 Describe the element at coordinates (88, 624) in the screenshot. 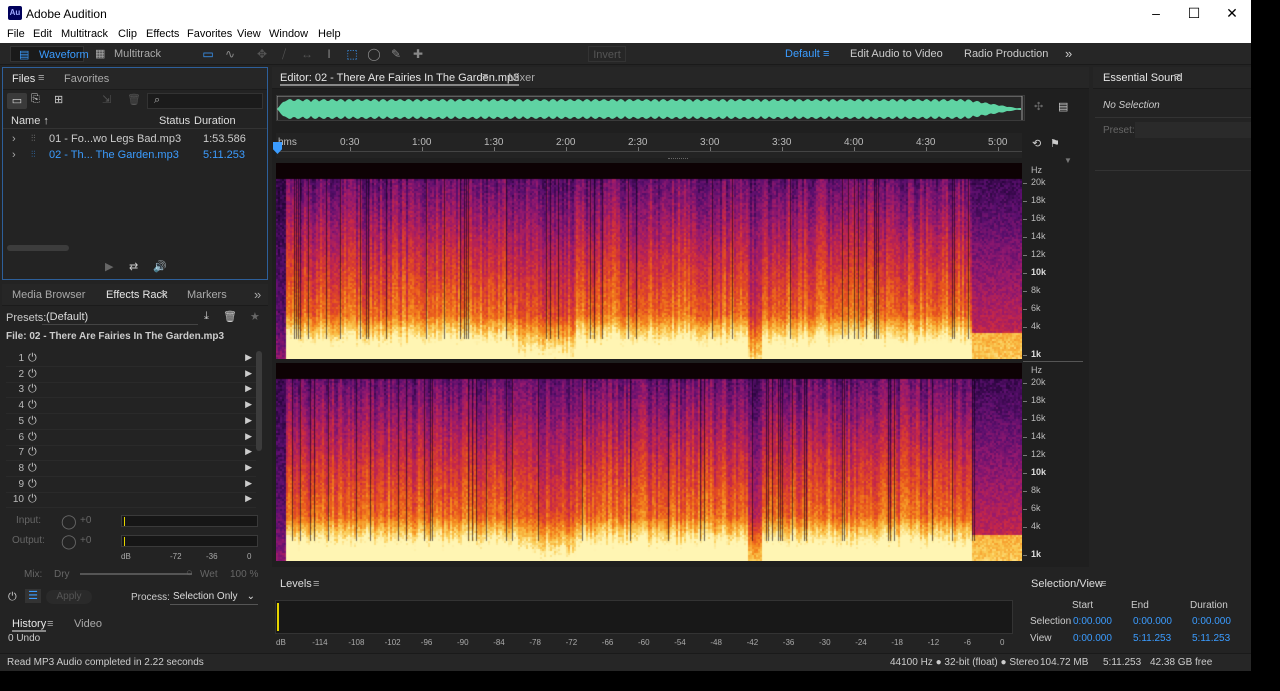

I see `tab-video: Video` at that location.